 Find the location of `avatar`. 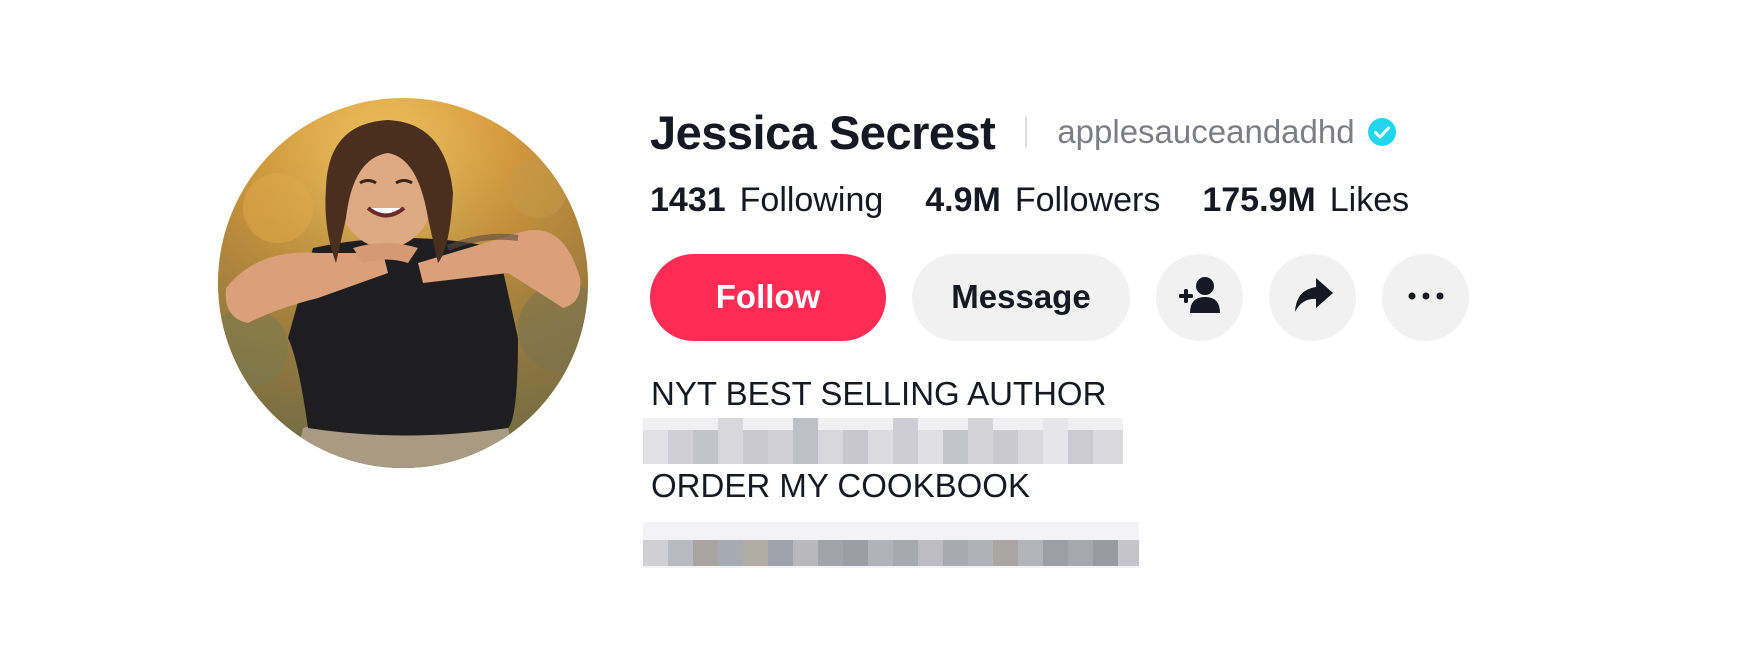

avatar is located at coordinates (403, 283).